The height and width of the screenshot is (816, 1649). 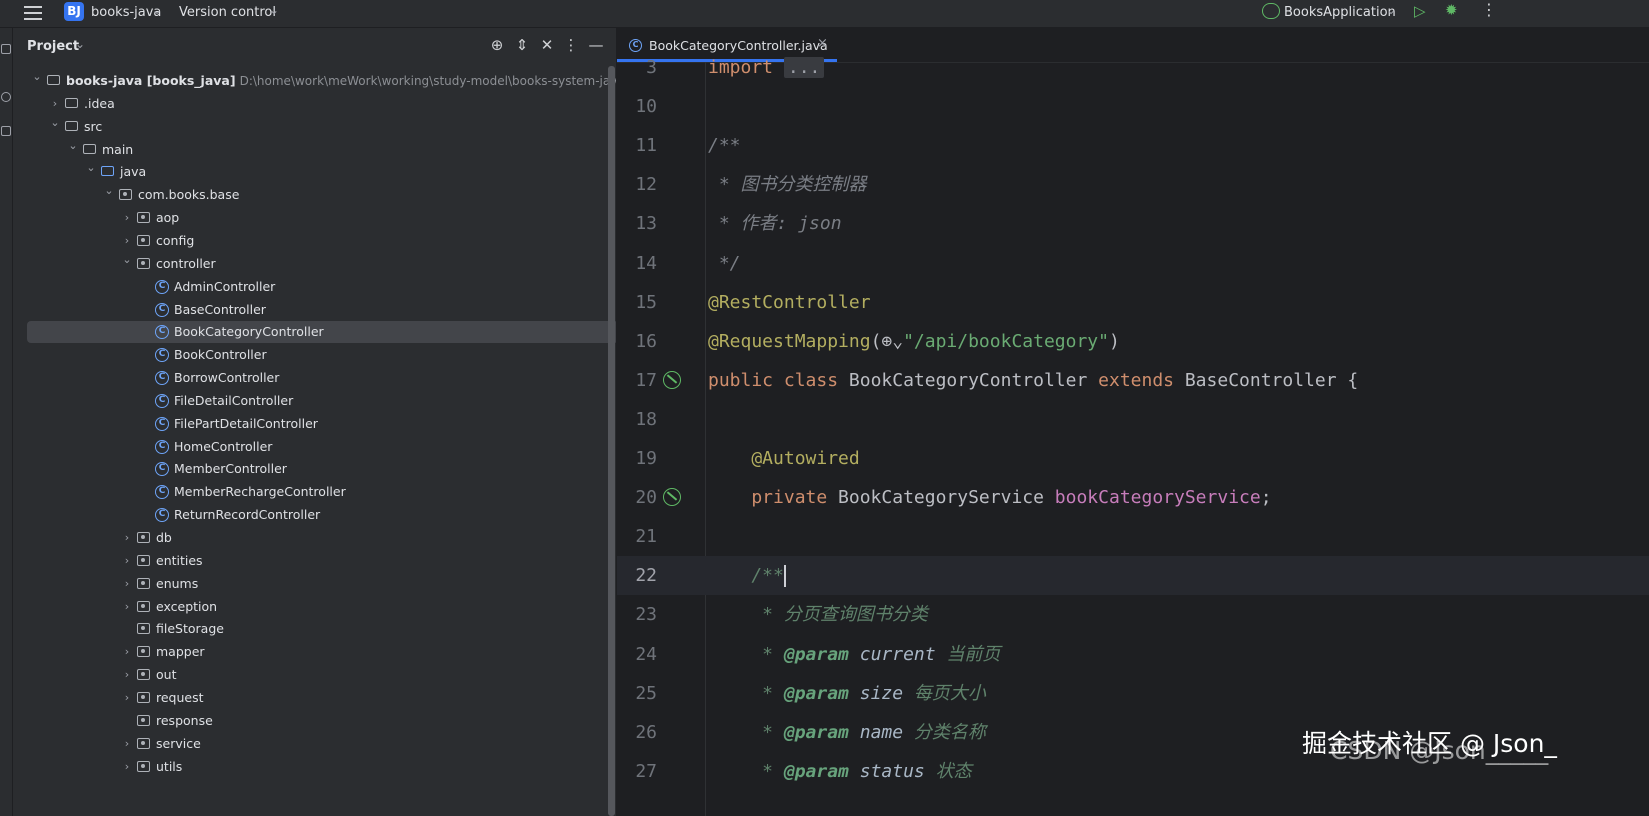 What do you see at coordinates (314, 310) in the screenshot?
I see `tree-item-class: C BaseController` at bounding box center [314, 310].